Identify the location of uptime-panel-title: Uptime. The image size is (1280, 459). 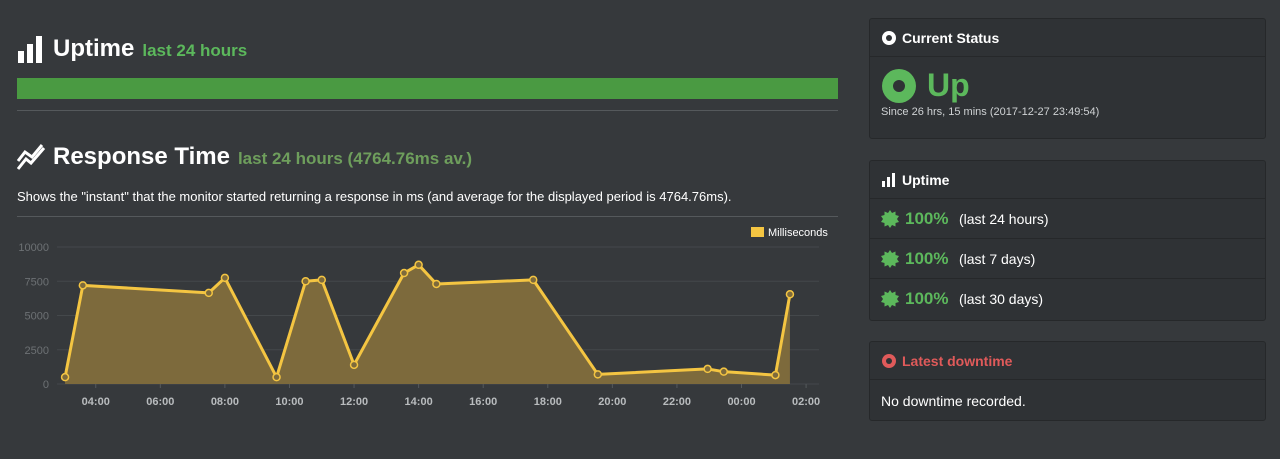
(926, 179).